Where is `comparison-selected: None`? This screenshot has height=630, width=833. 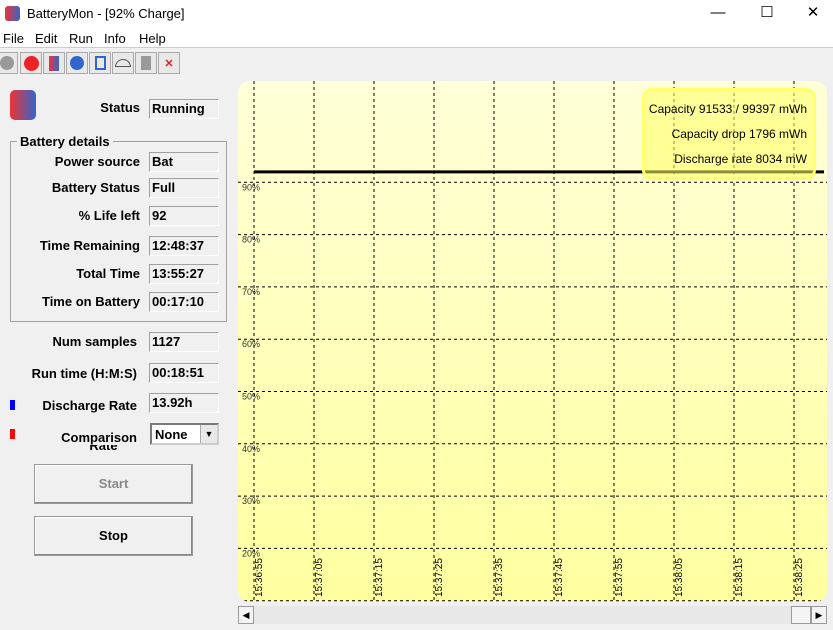 comparison-selected: None is located at coordinates (171, 434).